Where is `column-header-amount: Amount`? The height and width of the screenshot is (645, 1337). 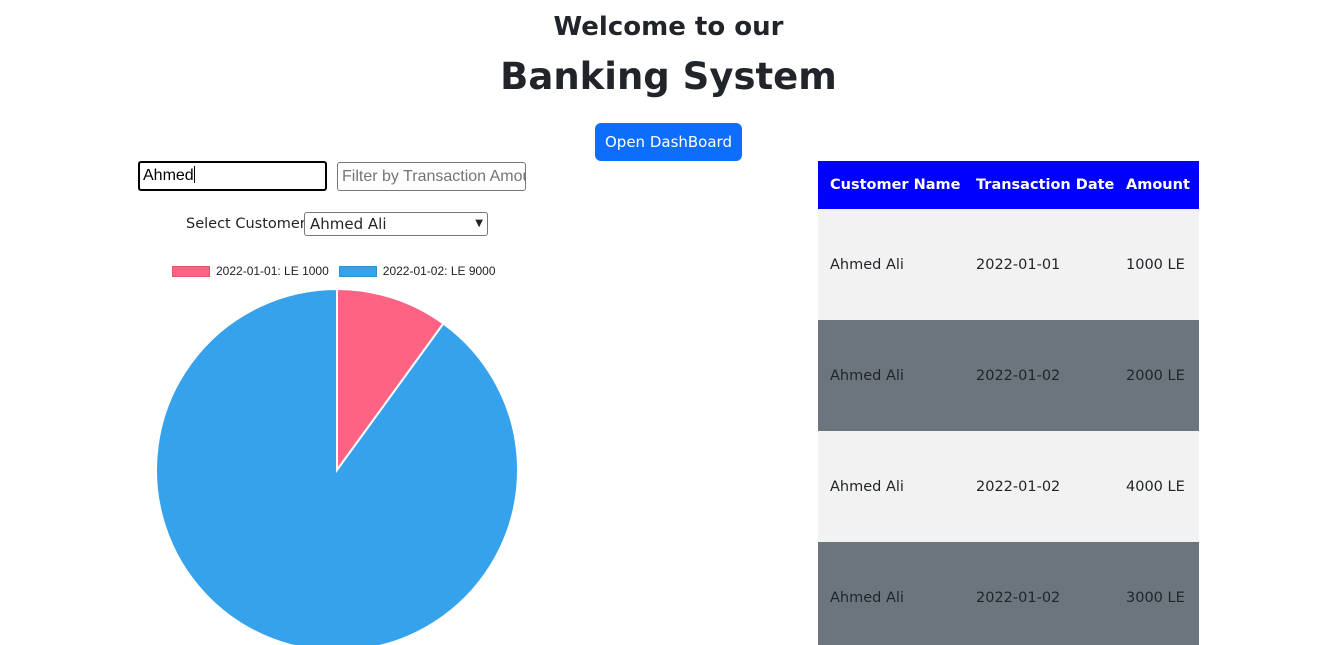
column-header-amount: Amount is located at coordinates (1156, 185).